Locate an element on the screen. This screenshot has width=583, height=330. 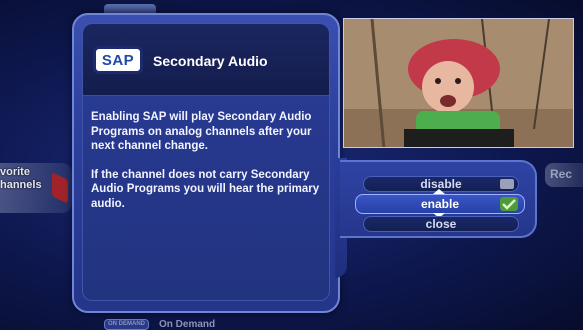
sap-badge-text: SAP is located at coordinates (118, 60).